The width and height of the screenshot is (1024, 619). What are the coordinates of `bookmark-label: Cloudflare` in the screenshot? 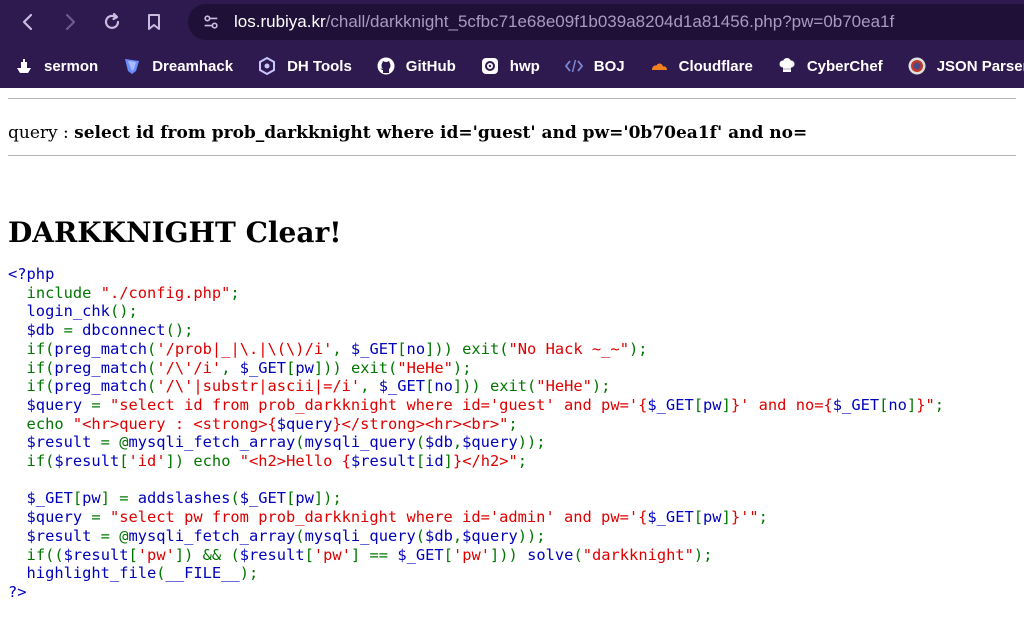 It's located at (715, 66).